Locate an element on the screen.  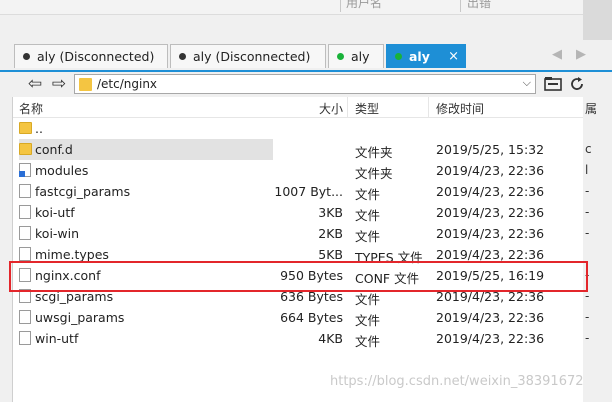
column-header-row: 名称 大小 类型 修改时间 is located at coordinates (298, 107).